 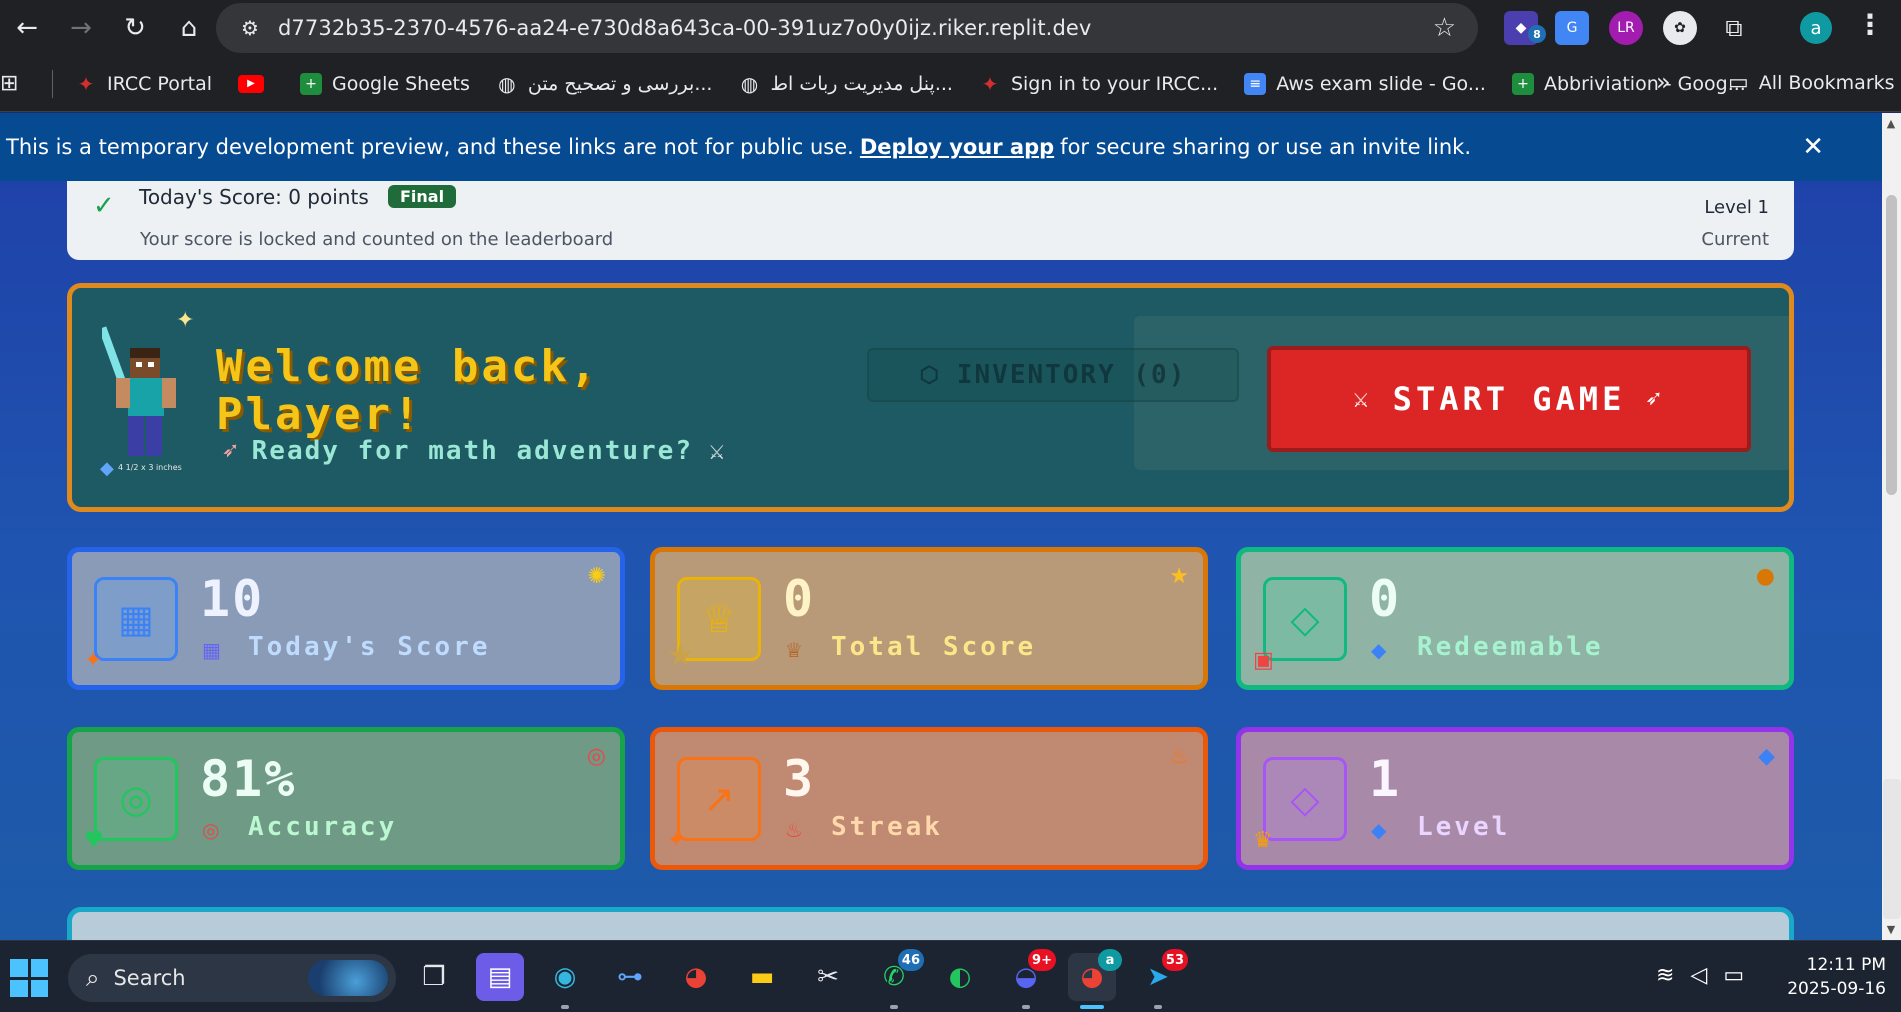 What do you see at coordinates (1831, 977) in the screenshot?
I see `taskbar-clock: 12:11 PM 2025-09-16` at bounding box center [1831, 977].